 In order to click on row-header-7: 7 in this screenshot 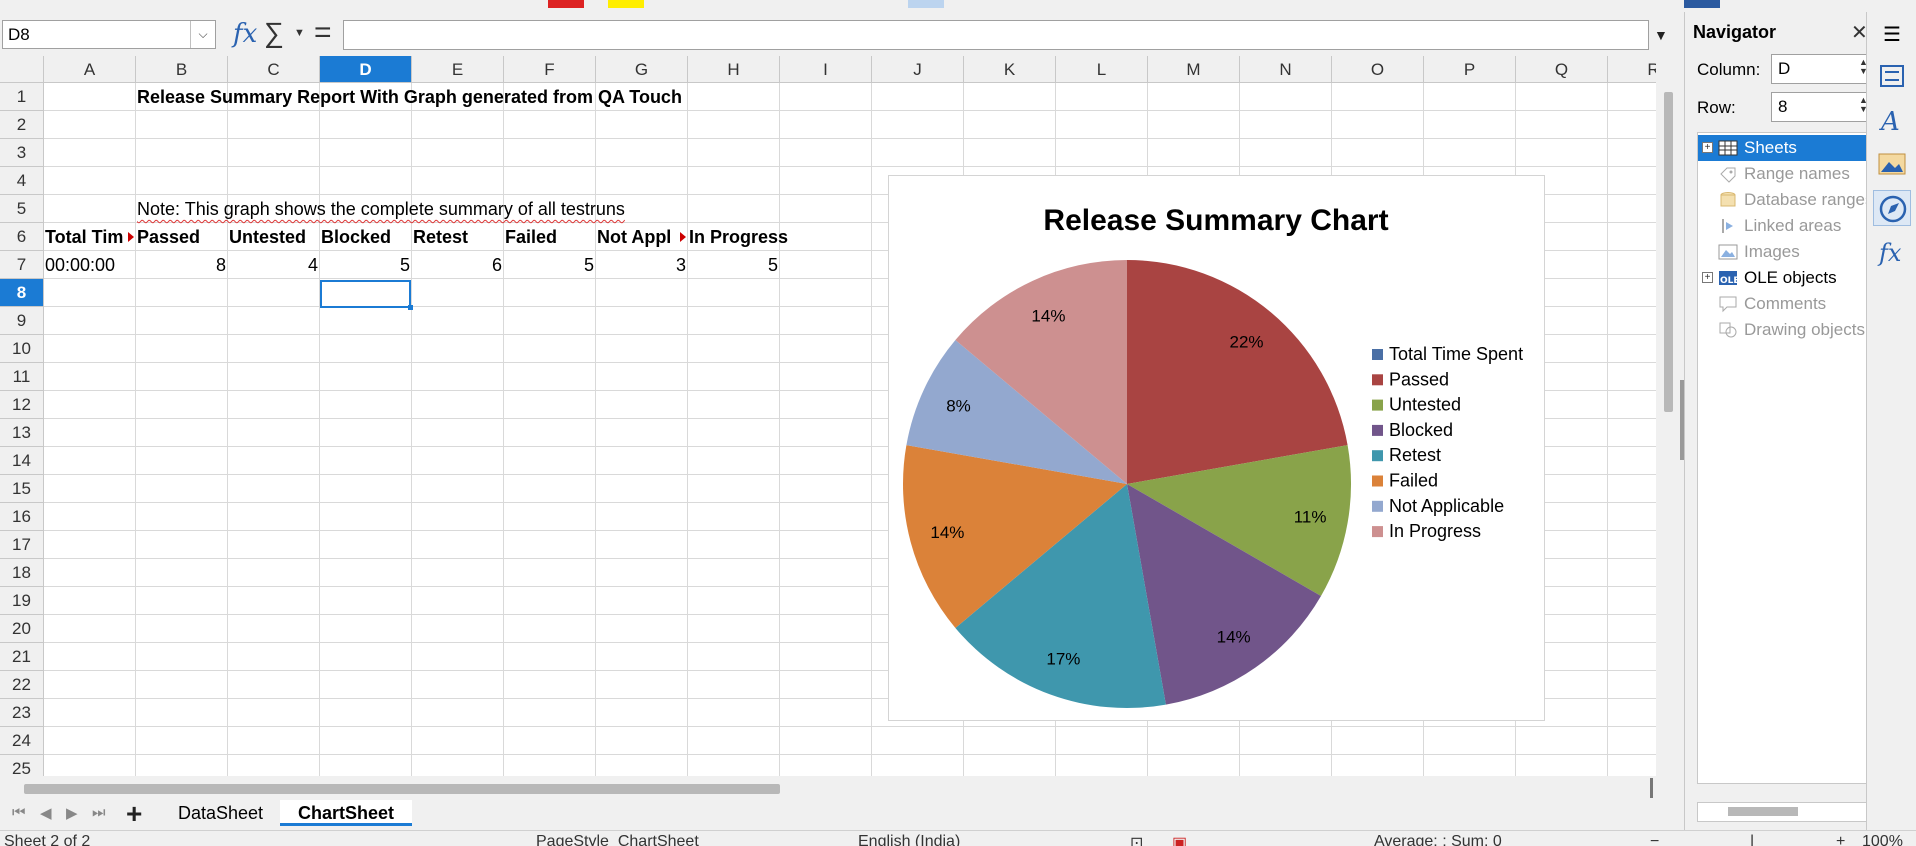, I will do `click(22, 265)`.